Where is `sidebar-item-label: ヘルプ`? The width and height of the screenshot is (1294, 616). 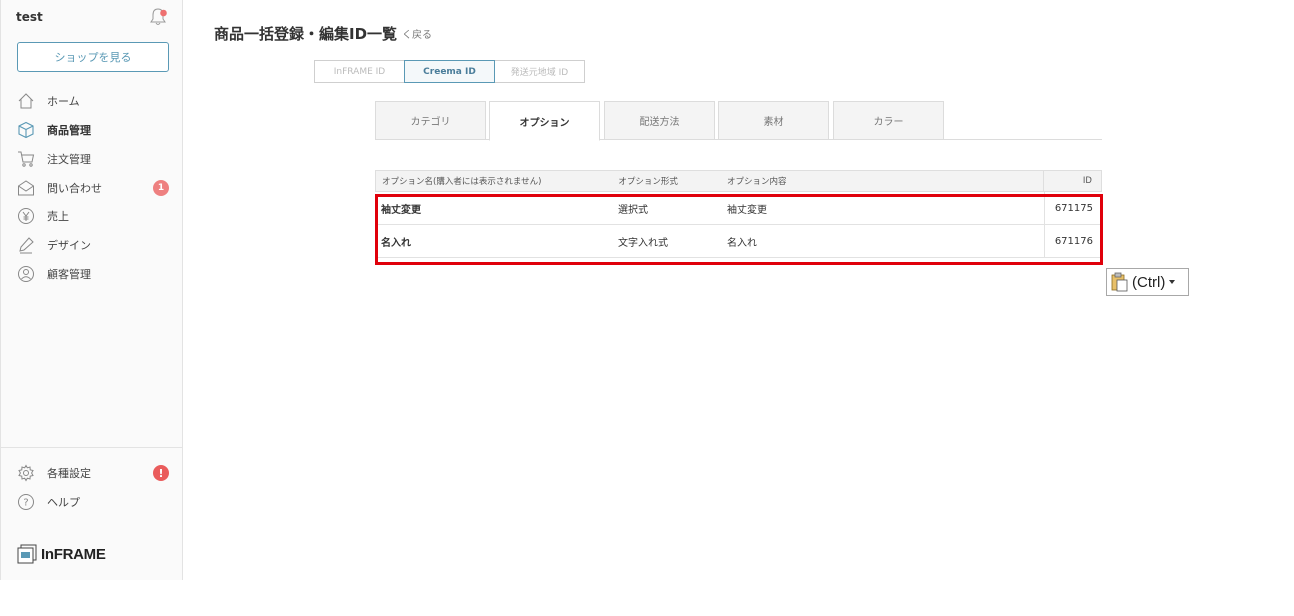
sidebar-item-label: ヘルプ is located at coordinates (63, 502).